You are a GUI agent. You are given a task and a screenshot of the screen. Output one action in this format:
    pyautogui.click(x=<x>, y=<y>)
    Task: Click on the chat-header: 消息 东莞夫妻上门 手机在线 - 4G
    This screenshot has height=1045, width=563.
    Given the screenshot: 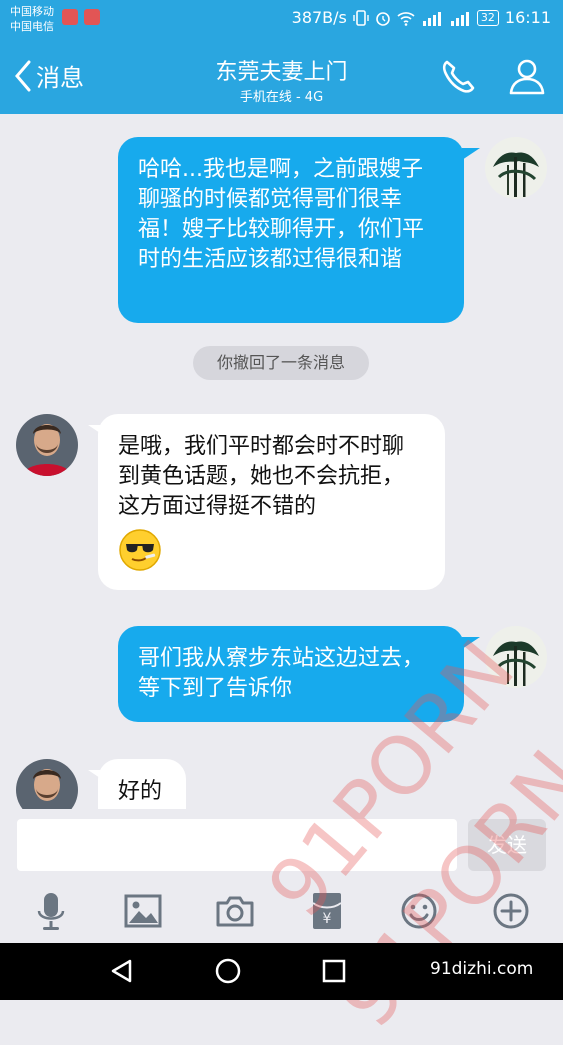 What is the action you would take?
    pyautogui.click(x=281, y=76)
    